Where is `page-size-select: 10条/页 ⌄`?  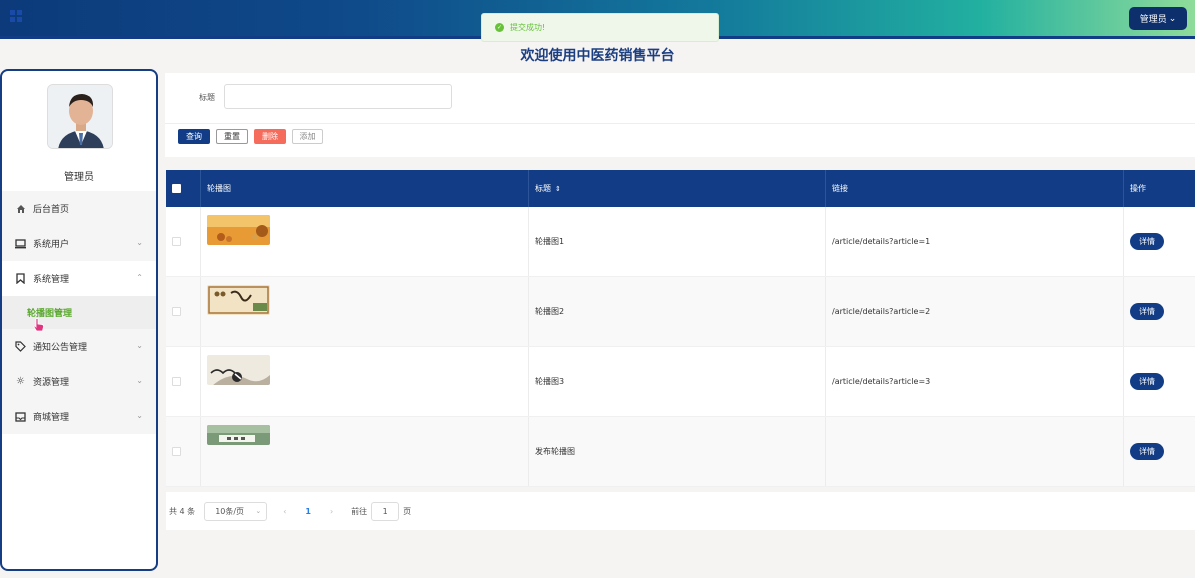
page-size-select: 10条/页 ⌄ is located at coordinates (236, 511).